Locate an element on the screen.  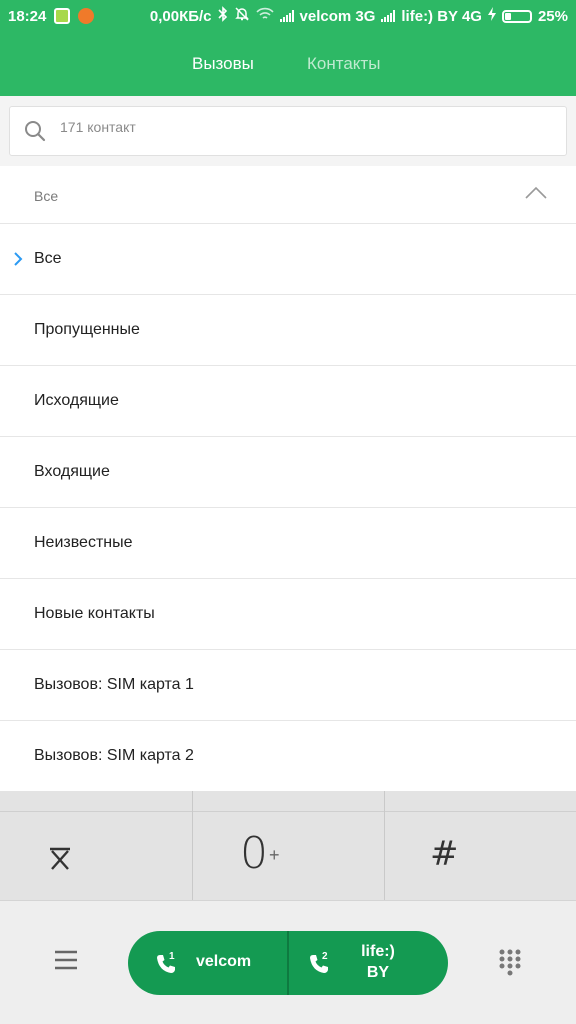
filter-item-missed: Пропущенные is located at coordinates (288, 330).